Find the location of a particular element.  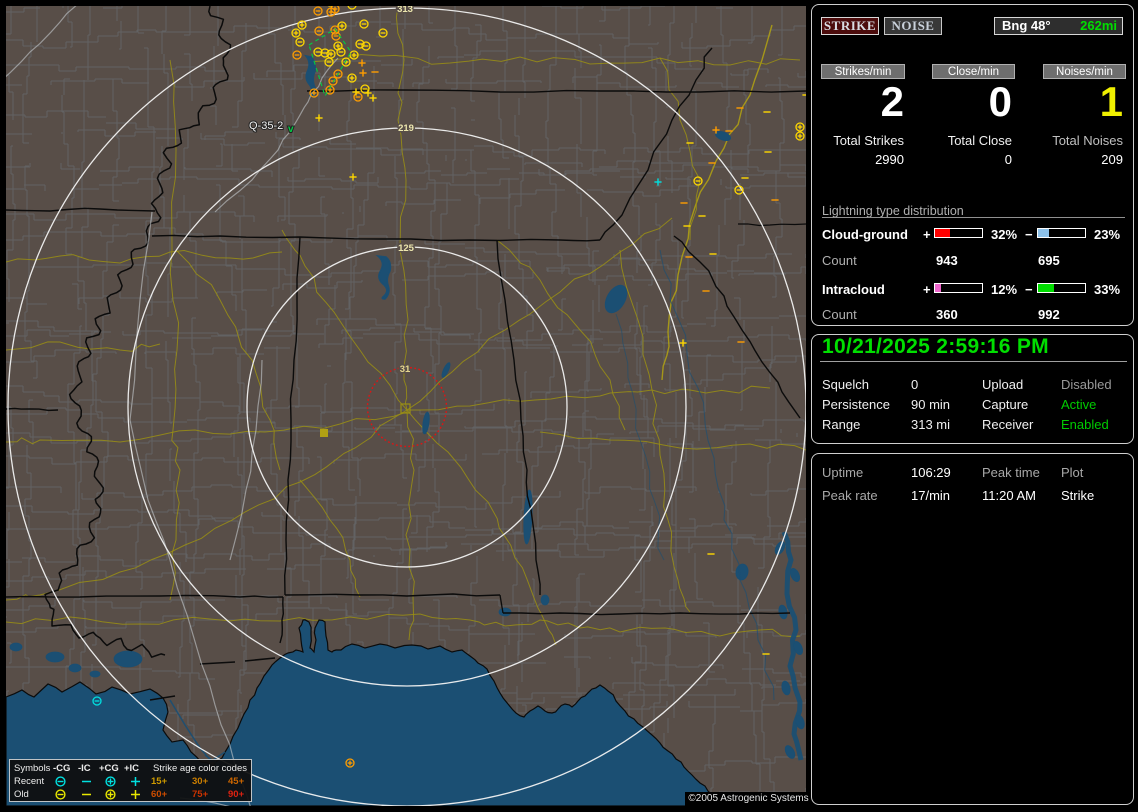

svg-text: 125 is located at coordinates (406, 248).